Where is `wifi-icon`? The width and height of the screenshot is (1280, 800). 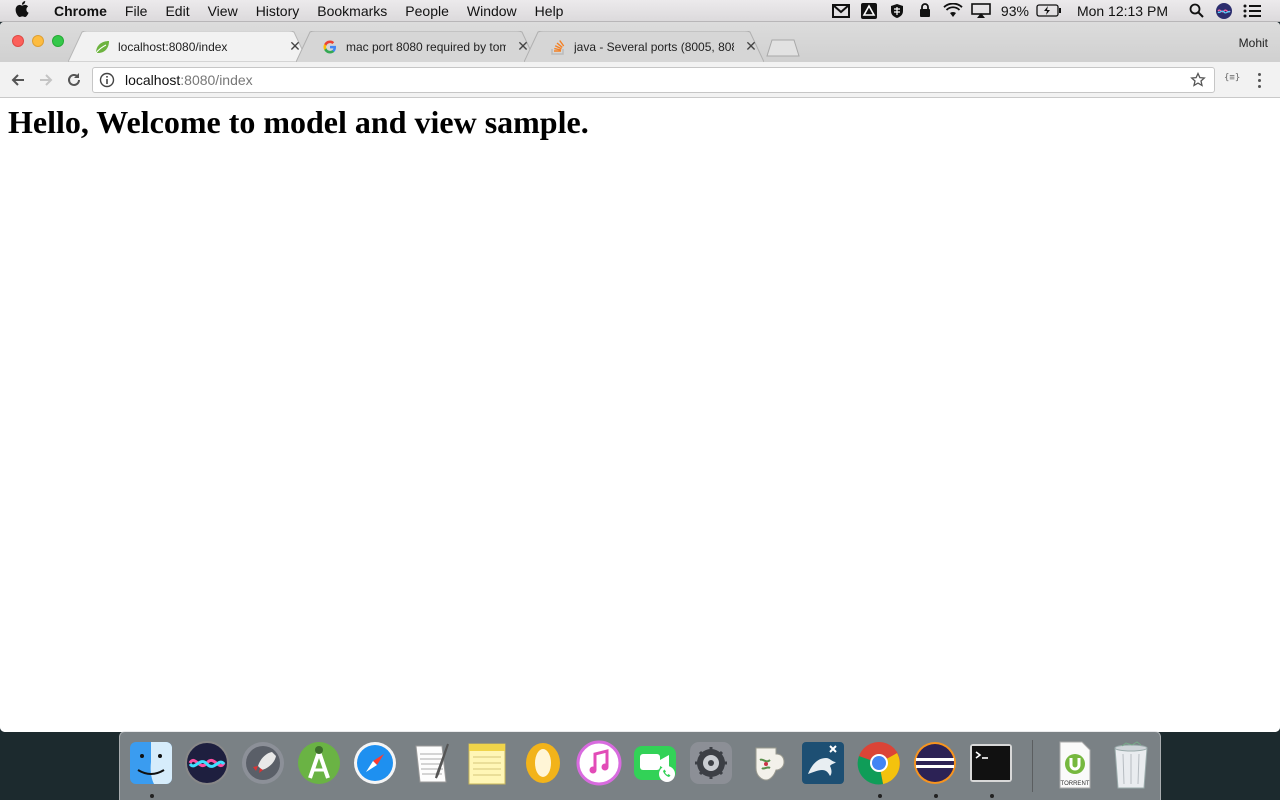 wifi-icon is located at coordinates (953, 11).